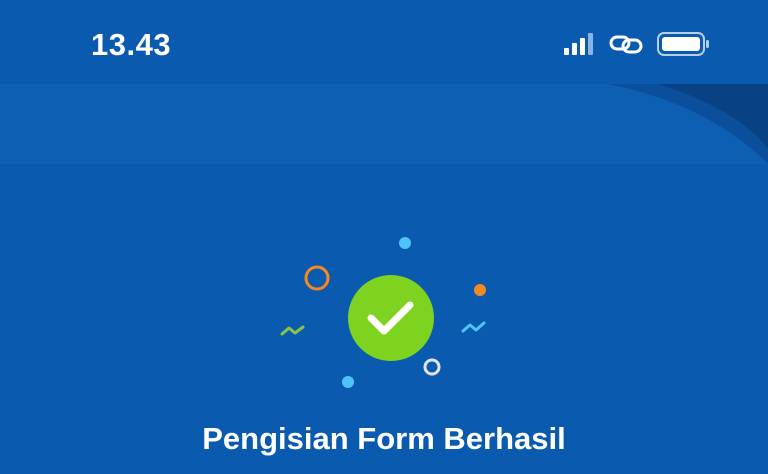  What do you see at coordinates (432, 367) in the screenshot?
I see `confetti-ring-white` at bounding box center [432, 367].